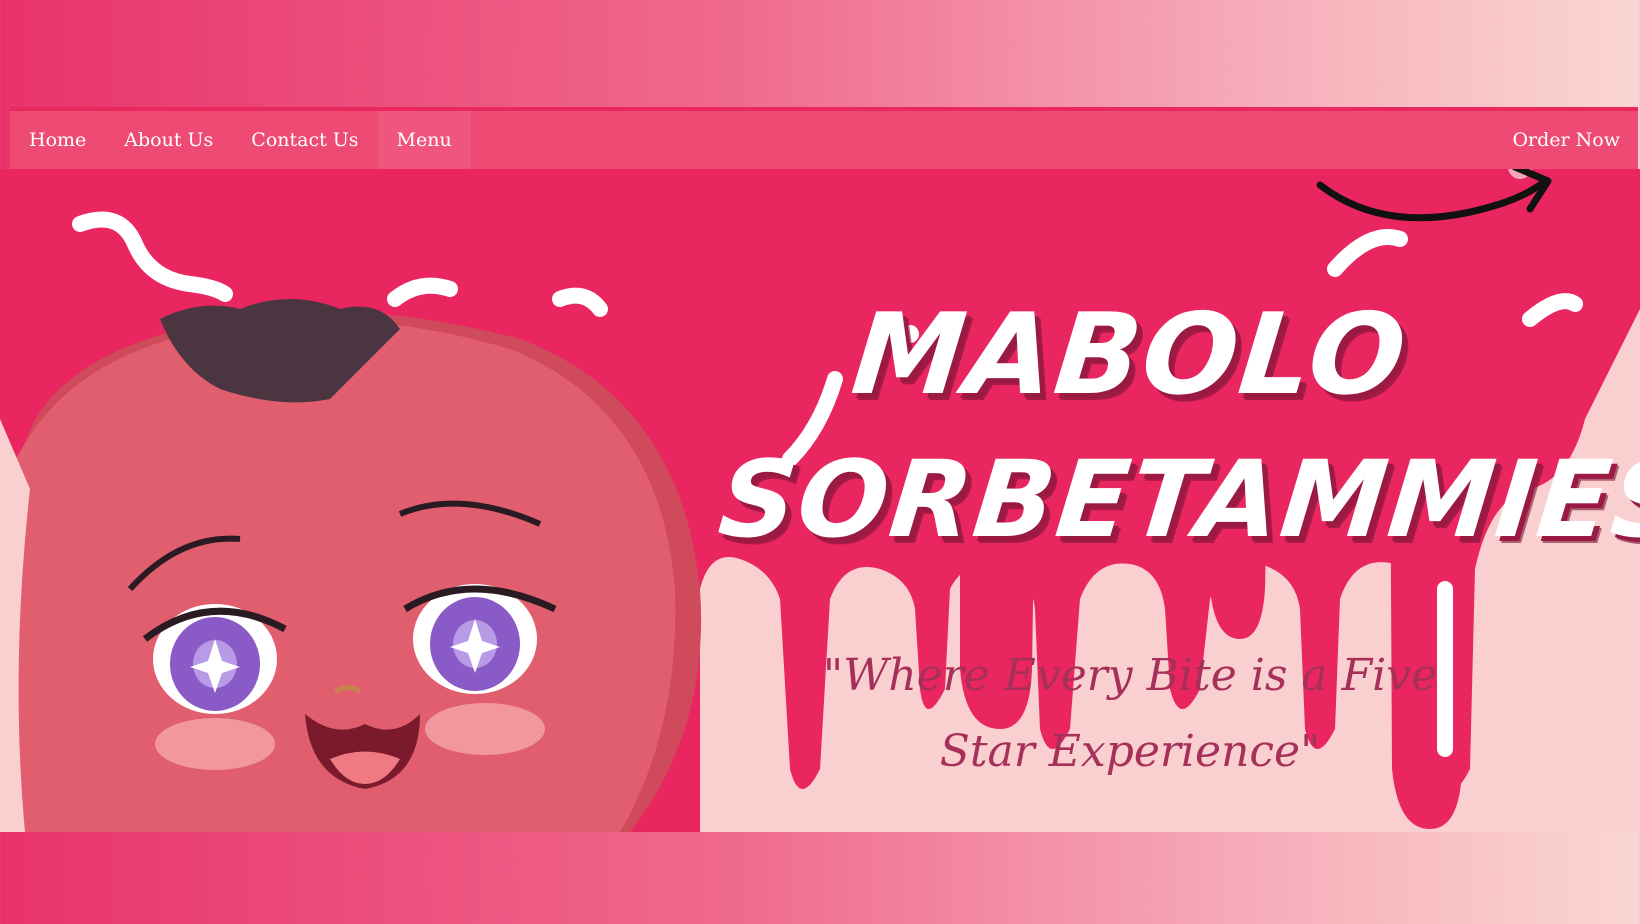 Image resolution: width=1640 pixels, height=924 pixels. I want to click on nav-menu-link: Menu, so click(424, 140).